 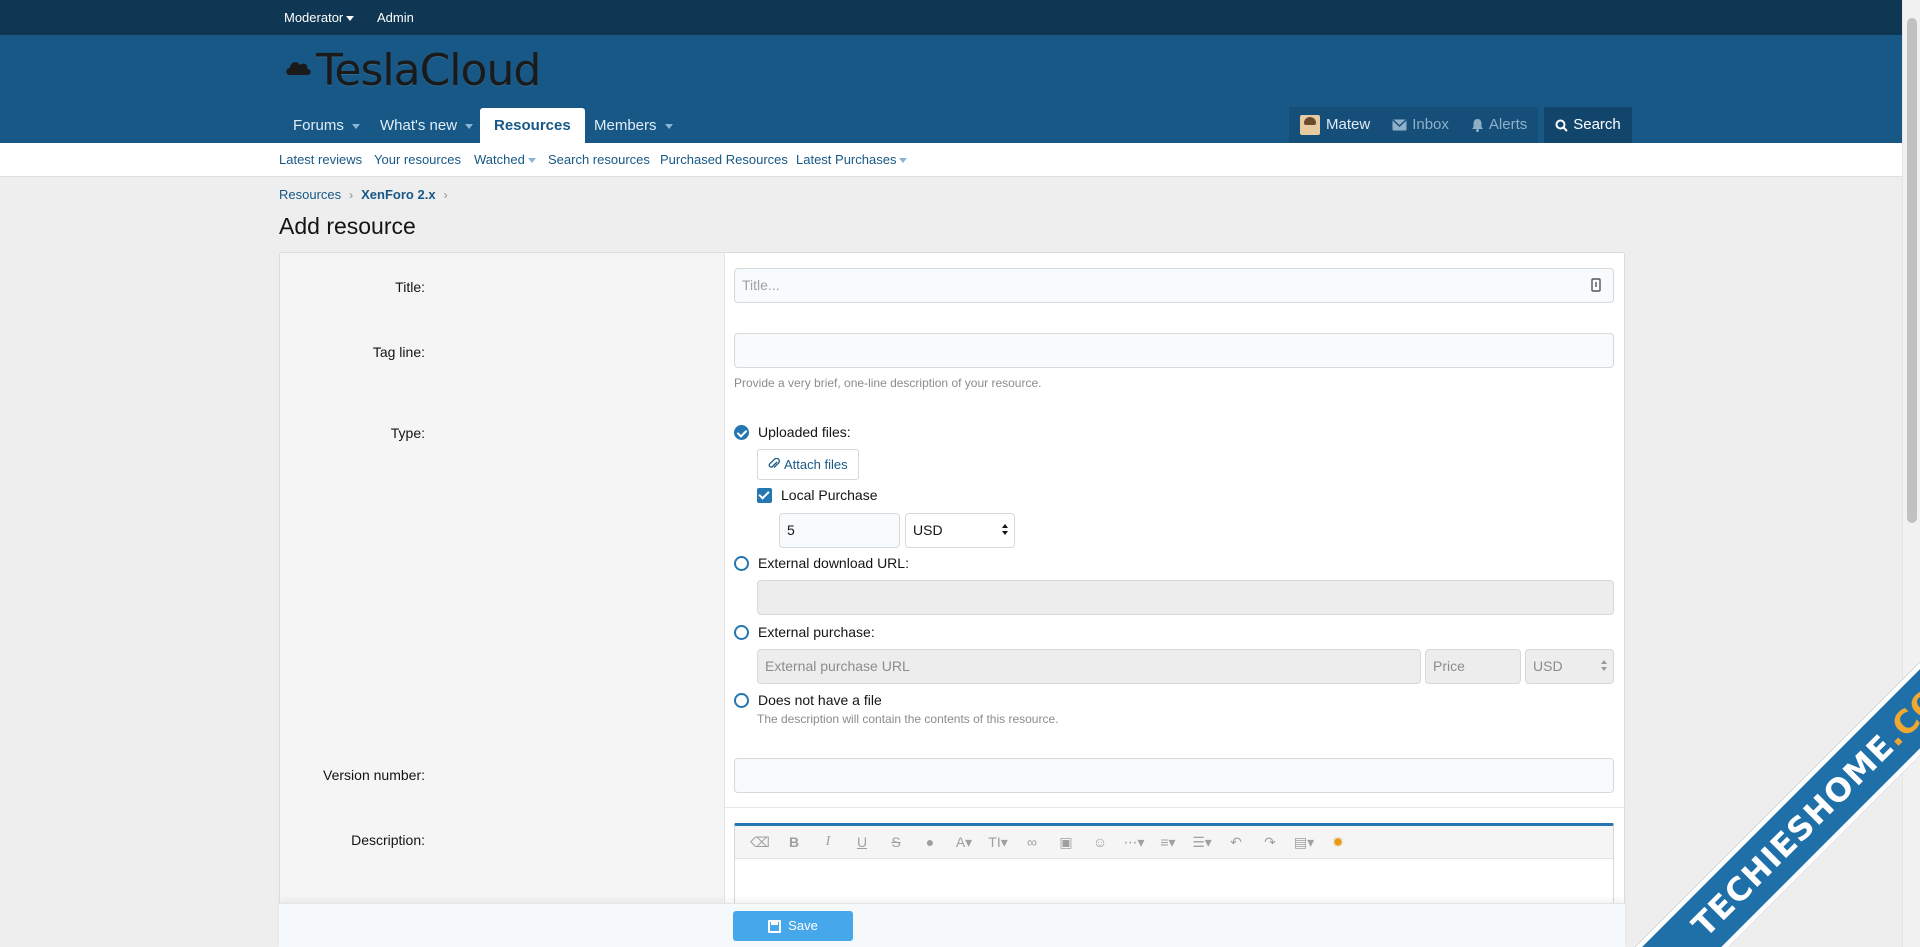 I want to click on tab-whats-new: What's new, so click(x=426, y=125).